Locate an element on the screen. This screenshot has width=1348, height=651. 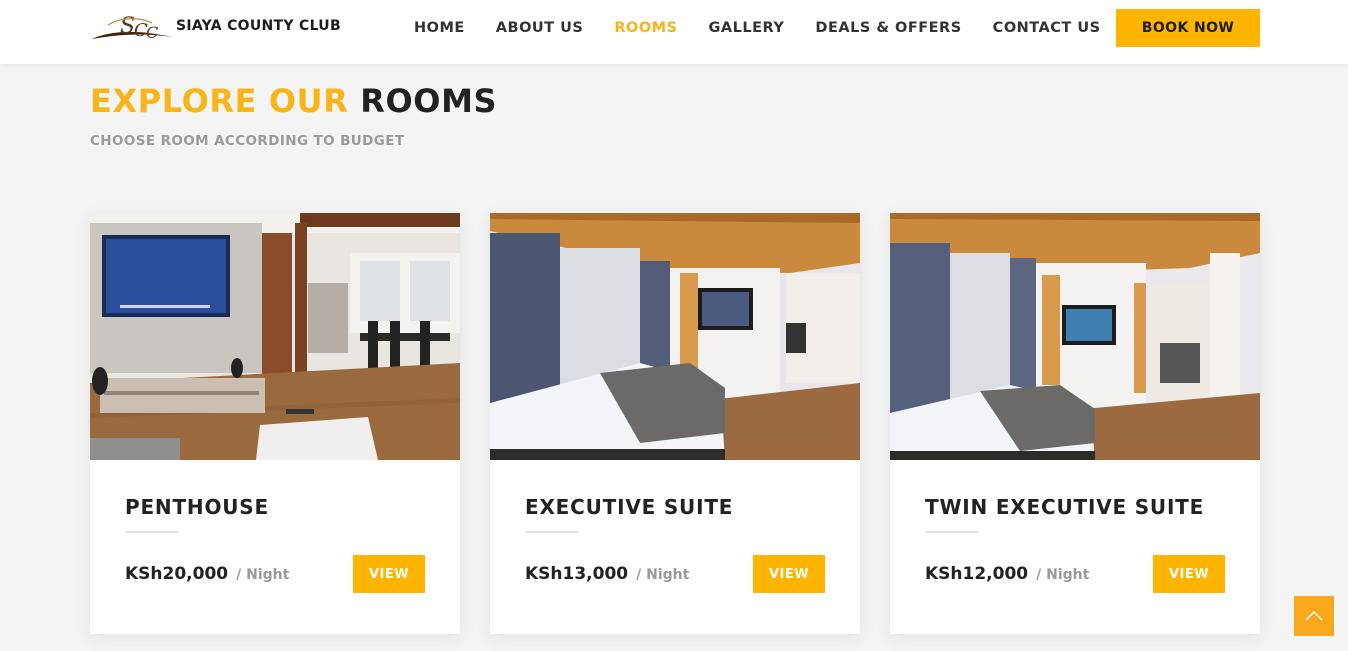
book-now-button: BOOK NOW is located at coordinates (1188, 28).